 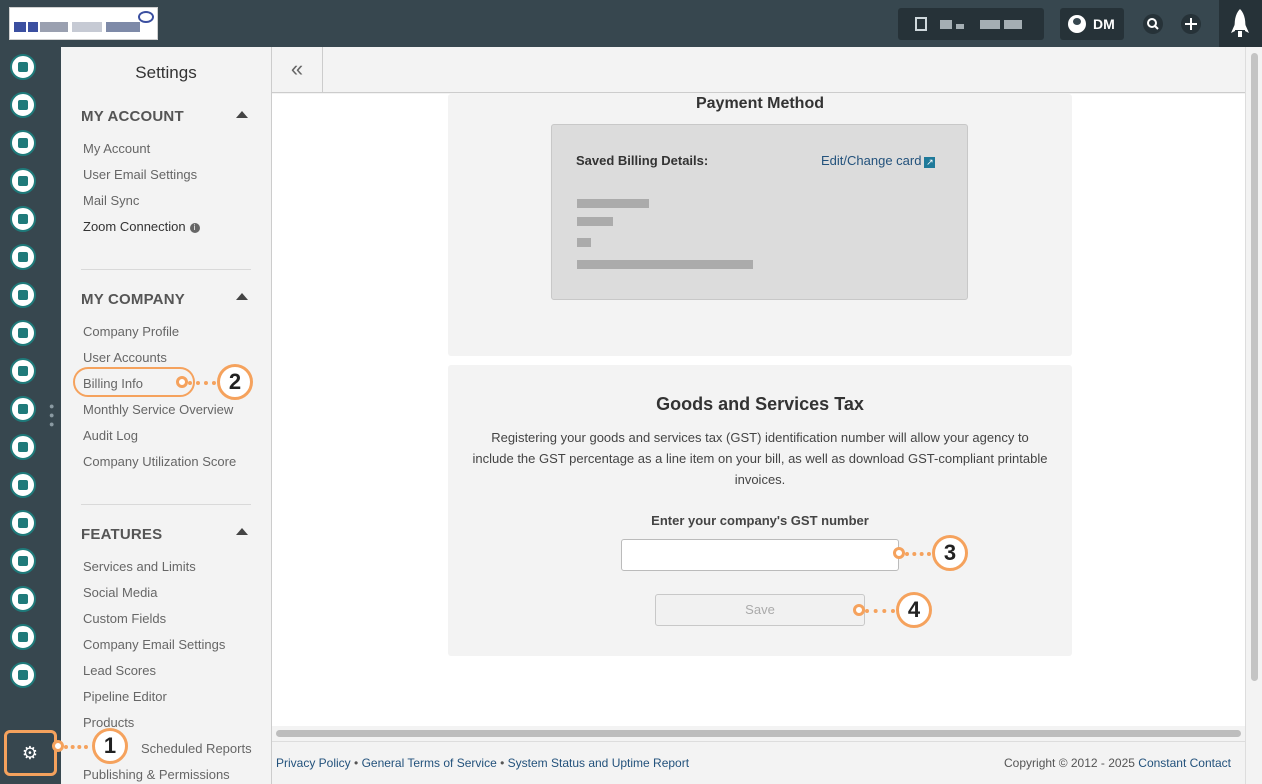 I want to click on callout-1: 1, so click(x=110, y=746).